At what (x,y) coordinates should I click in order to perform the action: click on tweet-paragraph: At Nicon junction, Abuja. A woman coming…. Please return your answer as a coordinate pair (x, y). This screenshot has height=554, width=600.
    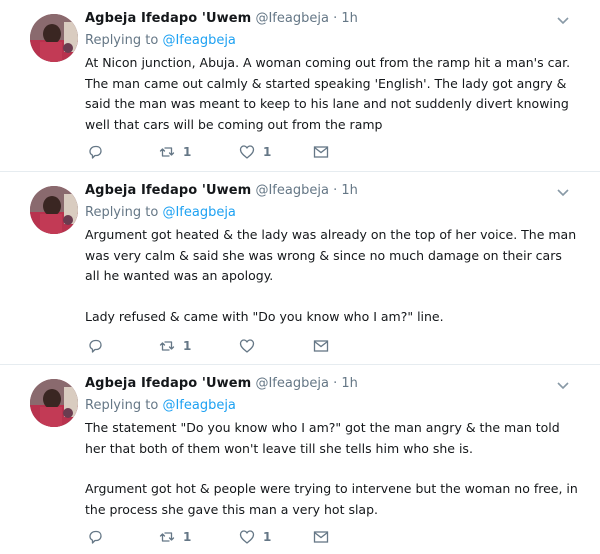
    Looking at the image, I should click on (328, 93).